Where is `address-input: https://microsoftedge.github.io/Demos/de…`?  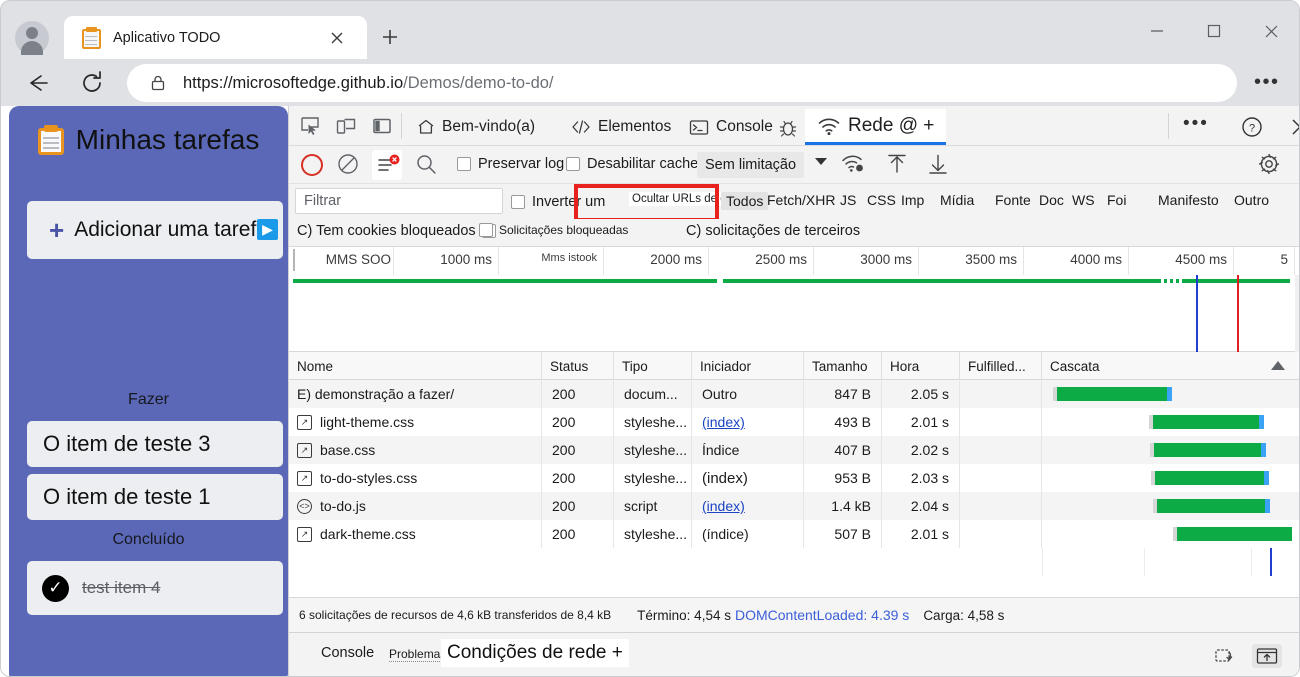 address-input: https://microsoftedge.github.io/Demos/de… is located at coordinates (682, 83).